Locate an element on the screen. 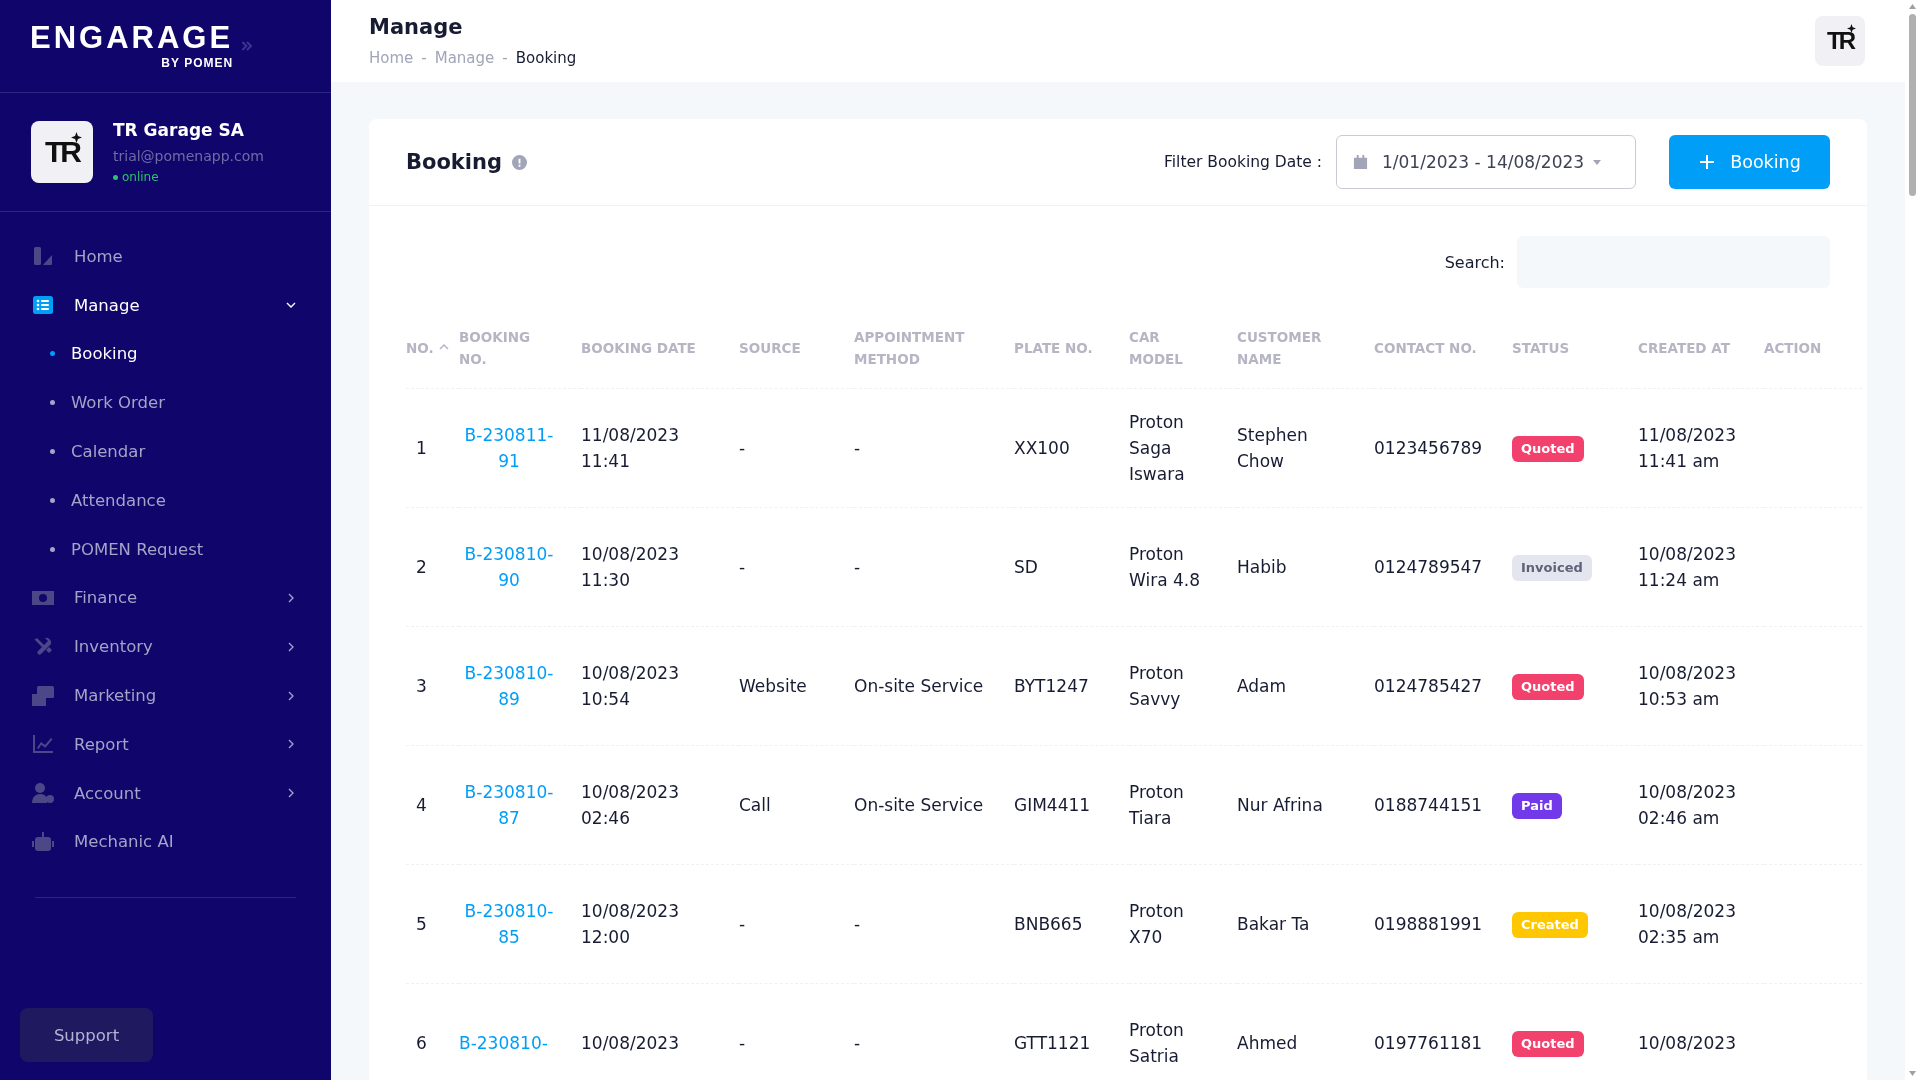  table-cell-text: 0124785427 is located at coordinates (1428, 686).